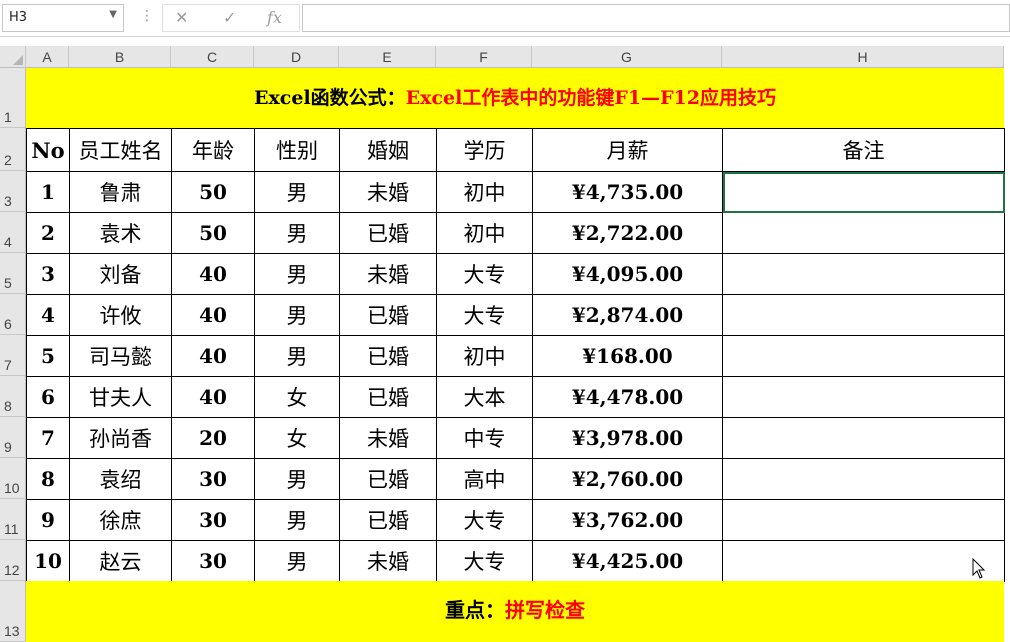 Image resolution: width=1010 pixels, height=642 pixels. I want to click on column-header-h: H, so click(863, 57).